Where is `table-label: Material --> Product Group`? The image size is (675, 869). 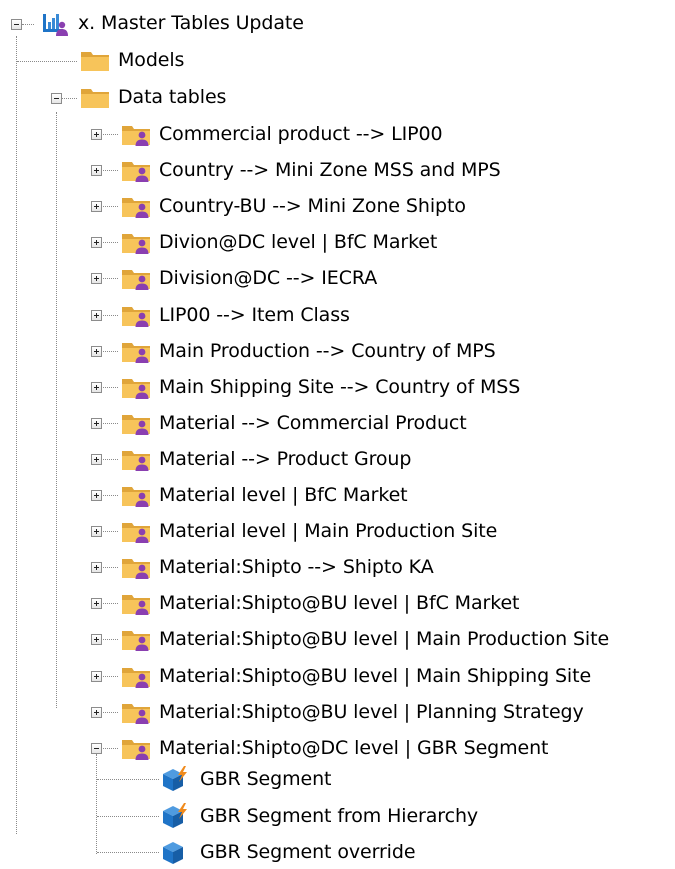
table-label: Material --> Product Group is located at coordinates (285, 459).